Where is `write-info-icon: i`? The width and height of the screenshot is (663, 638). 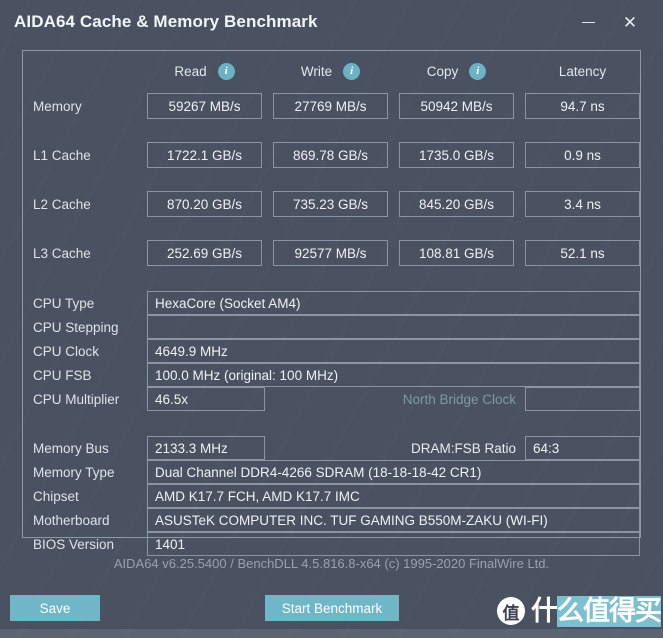
write-info-icon: i is located at coordinates (352, 71).